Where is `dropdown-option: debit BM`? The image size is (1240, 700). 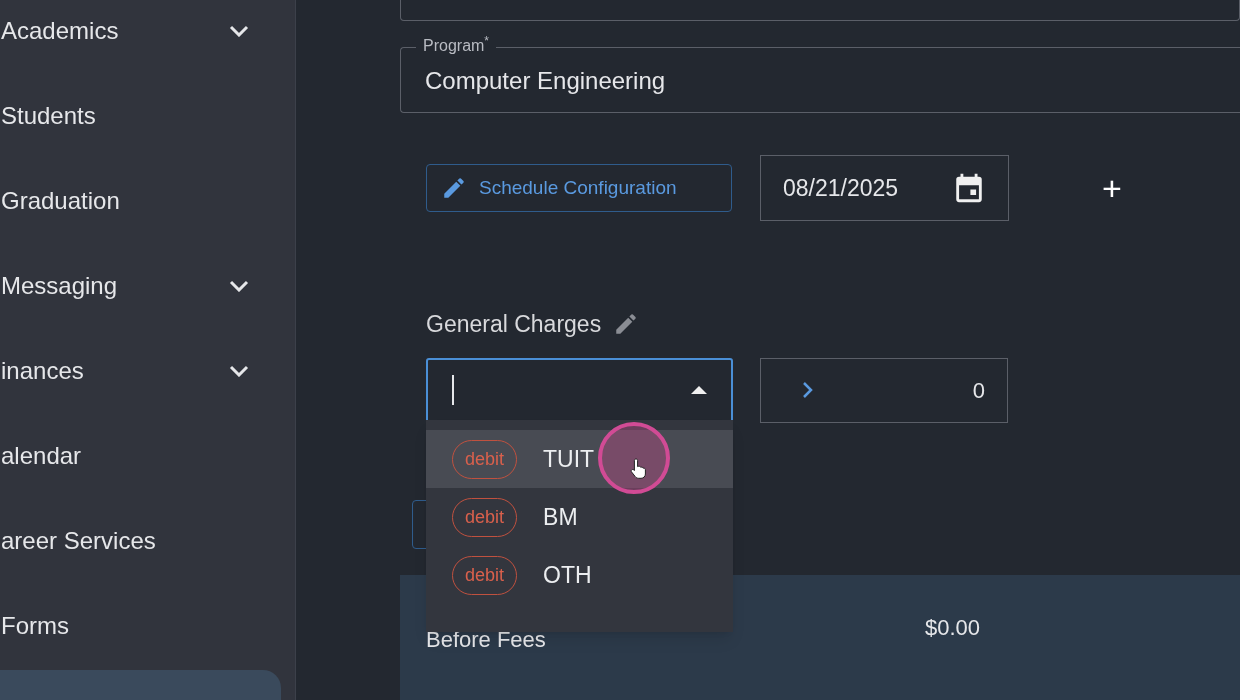
dropdown-option: debit BM is located at coordinates (579, 517).